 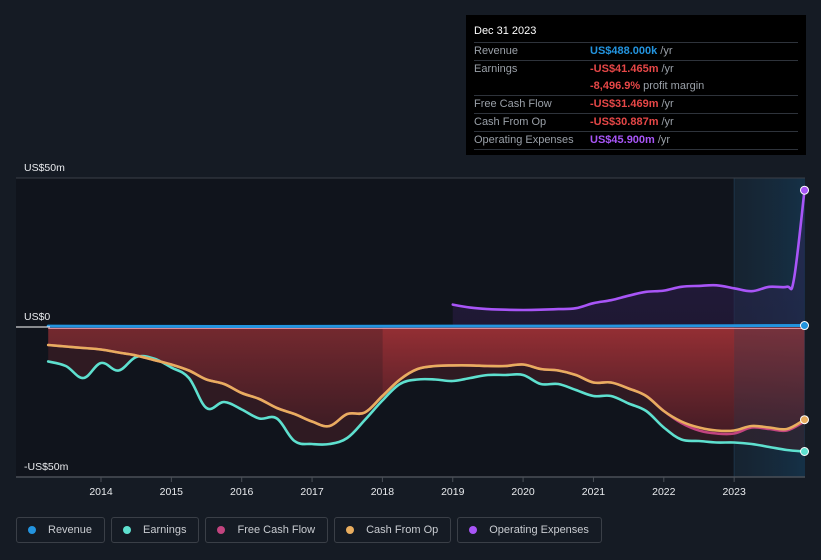 I want to click on x-axis-label: 2017, so click(x=312, y=492).